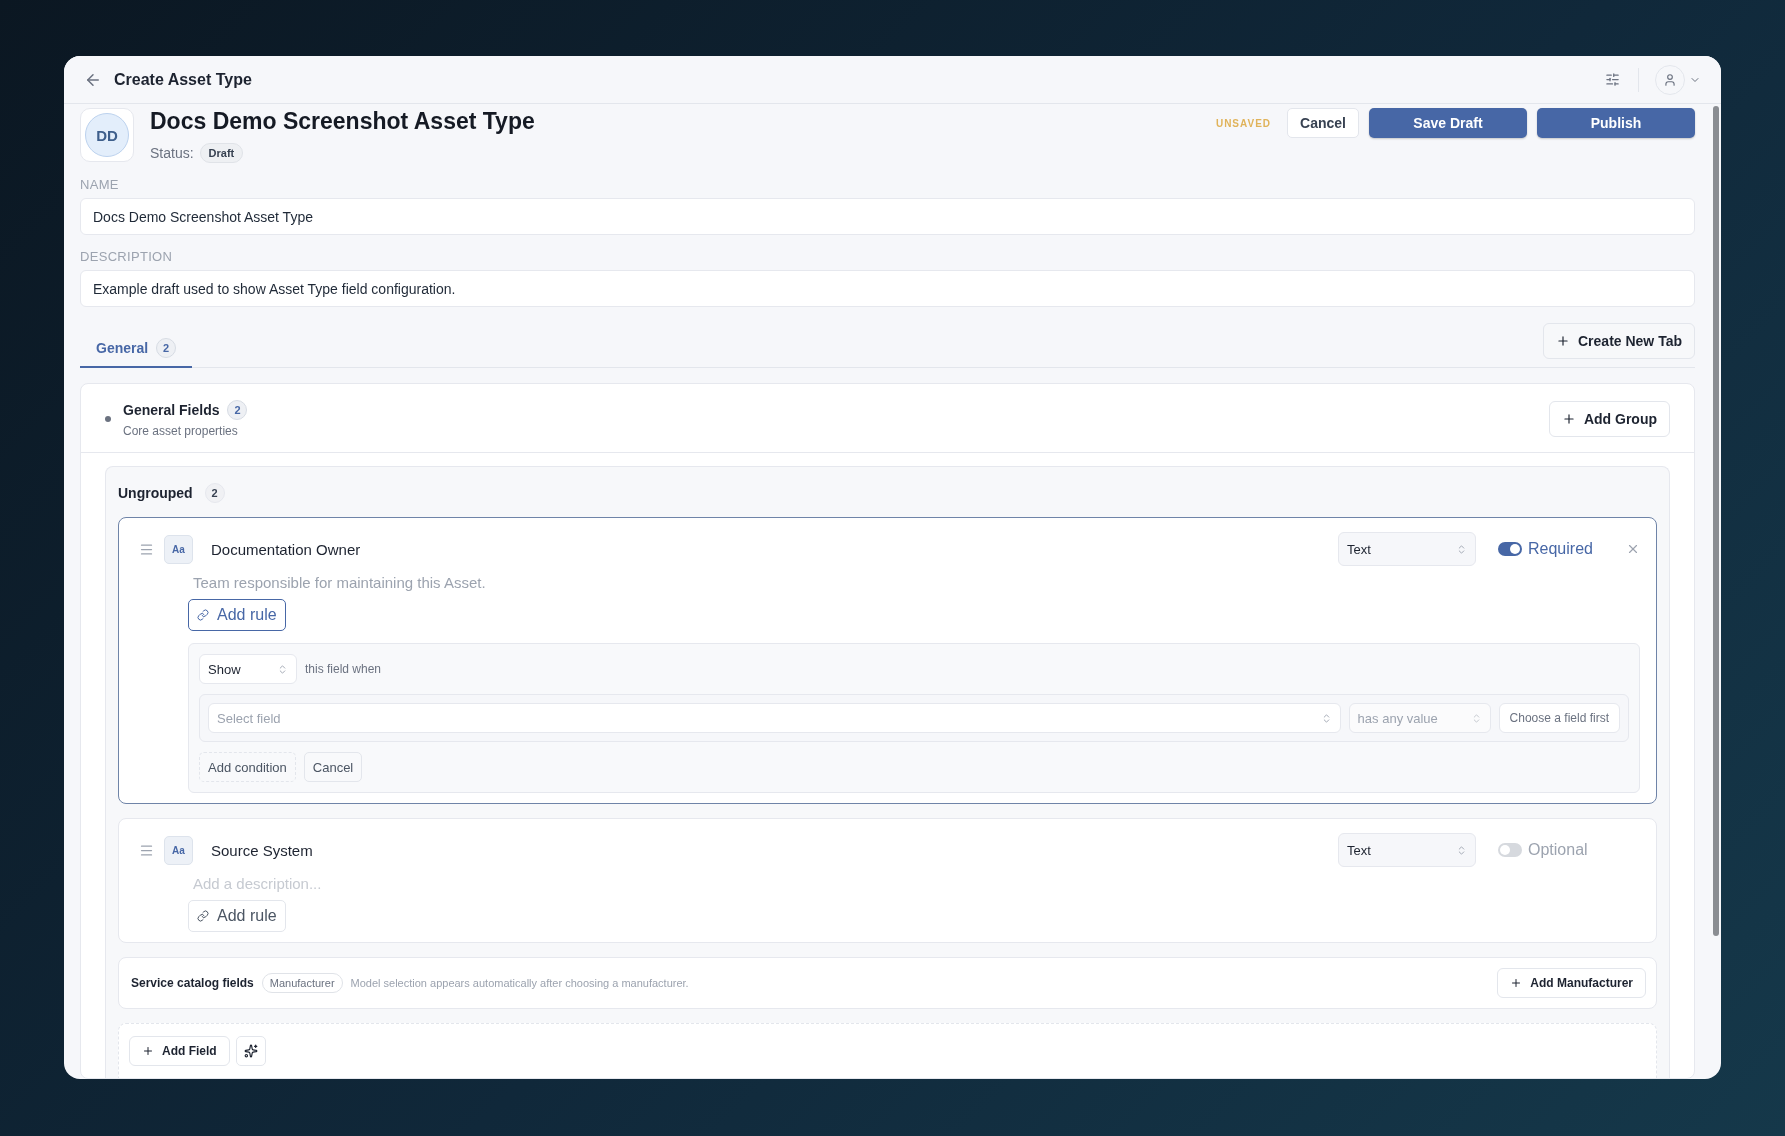 The width and height of the screenshot is (1785, 1136). Describe the element at coordinates (126, 256) in the screenshot. I see `field-label: DESCRIPTION` at that location.